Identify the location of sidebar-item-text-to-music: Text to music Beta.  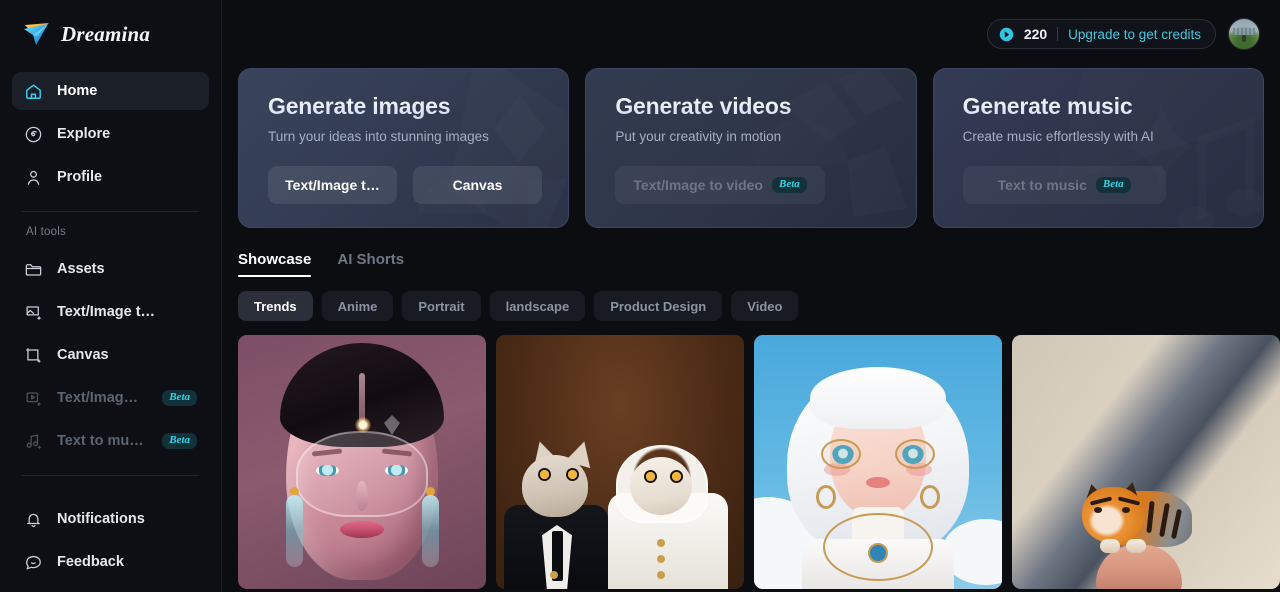
(110, 441).